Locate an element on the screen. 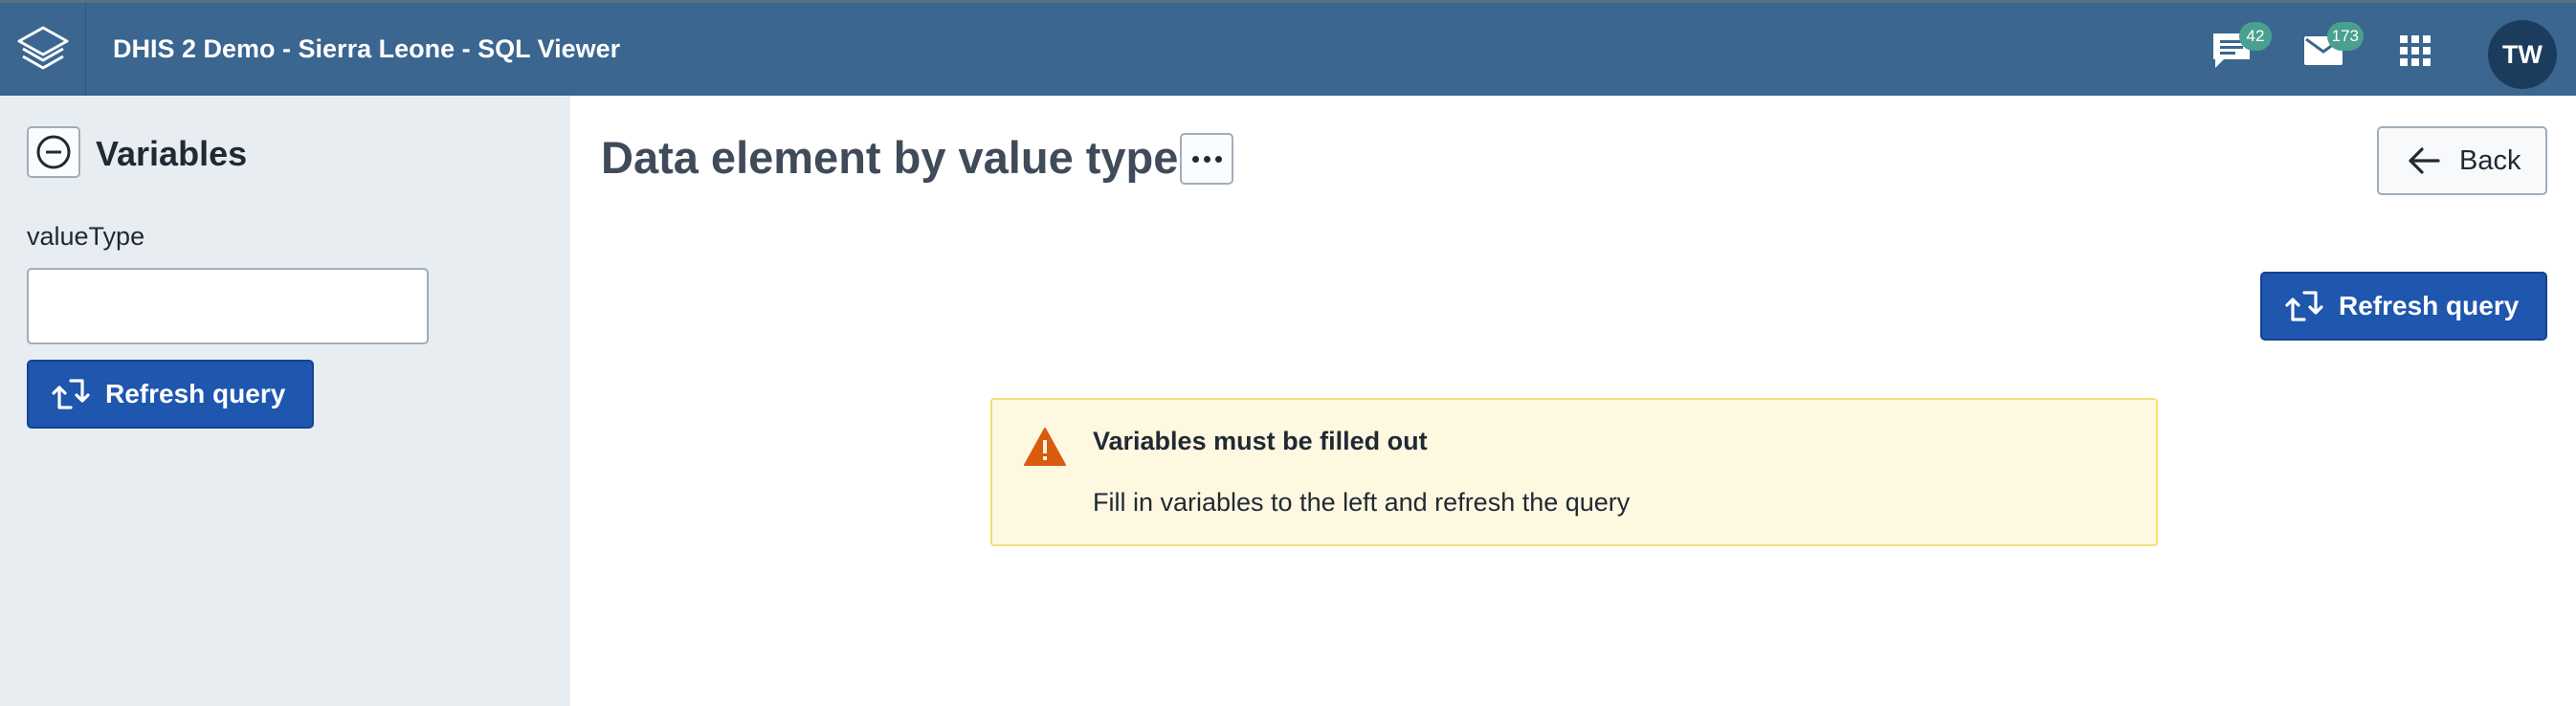 This screenshot has width=2576, height=706. apps-grid-icon is located at coordinates (2415, 50).